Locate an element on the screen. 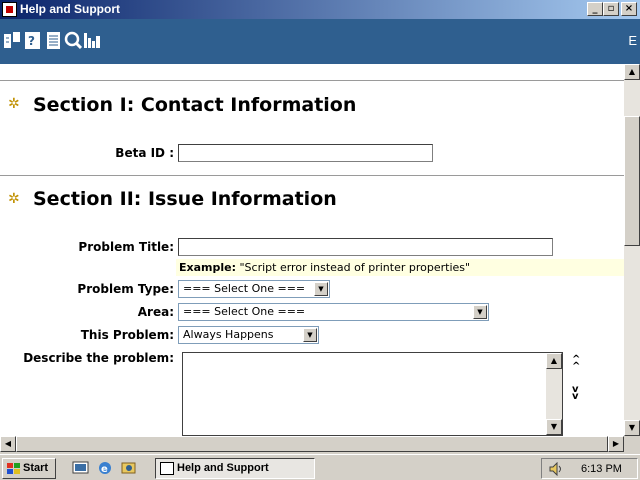  problem-title-label: Problem Title: is located at coordinates (126, 247).